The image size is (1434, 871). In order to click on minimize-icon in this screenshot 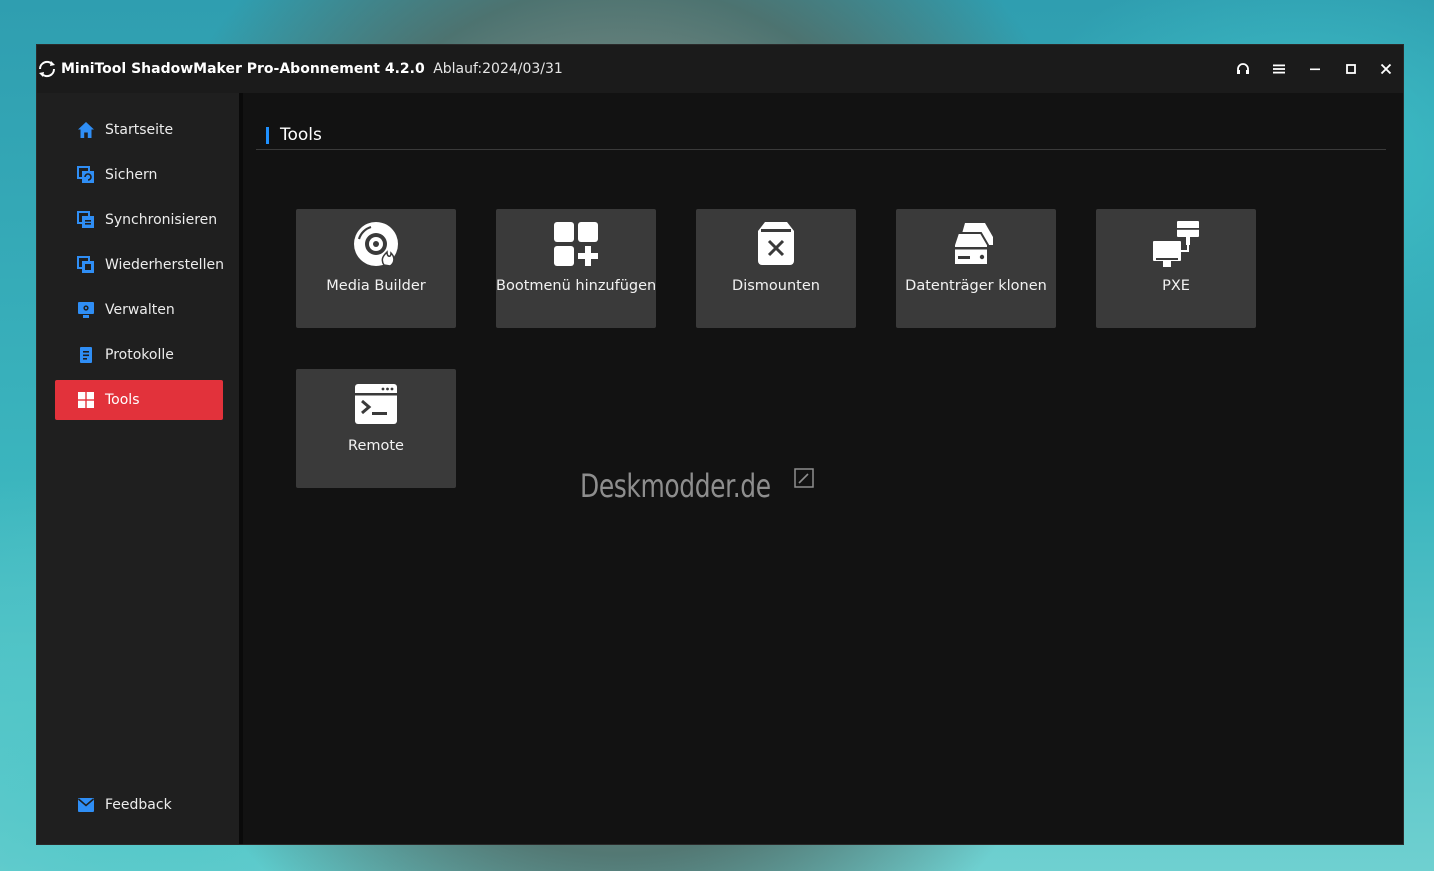, I will do `click(1315, 69)`.